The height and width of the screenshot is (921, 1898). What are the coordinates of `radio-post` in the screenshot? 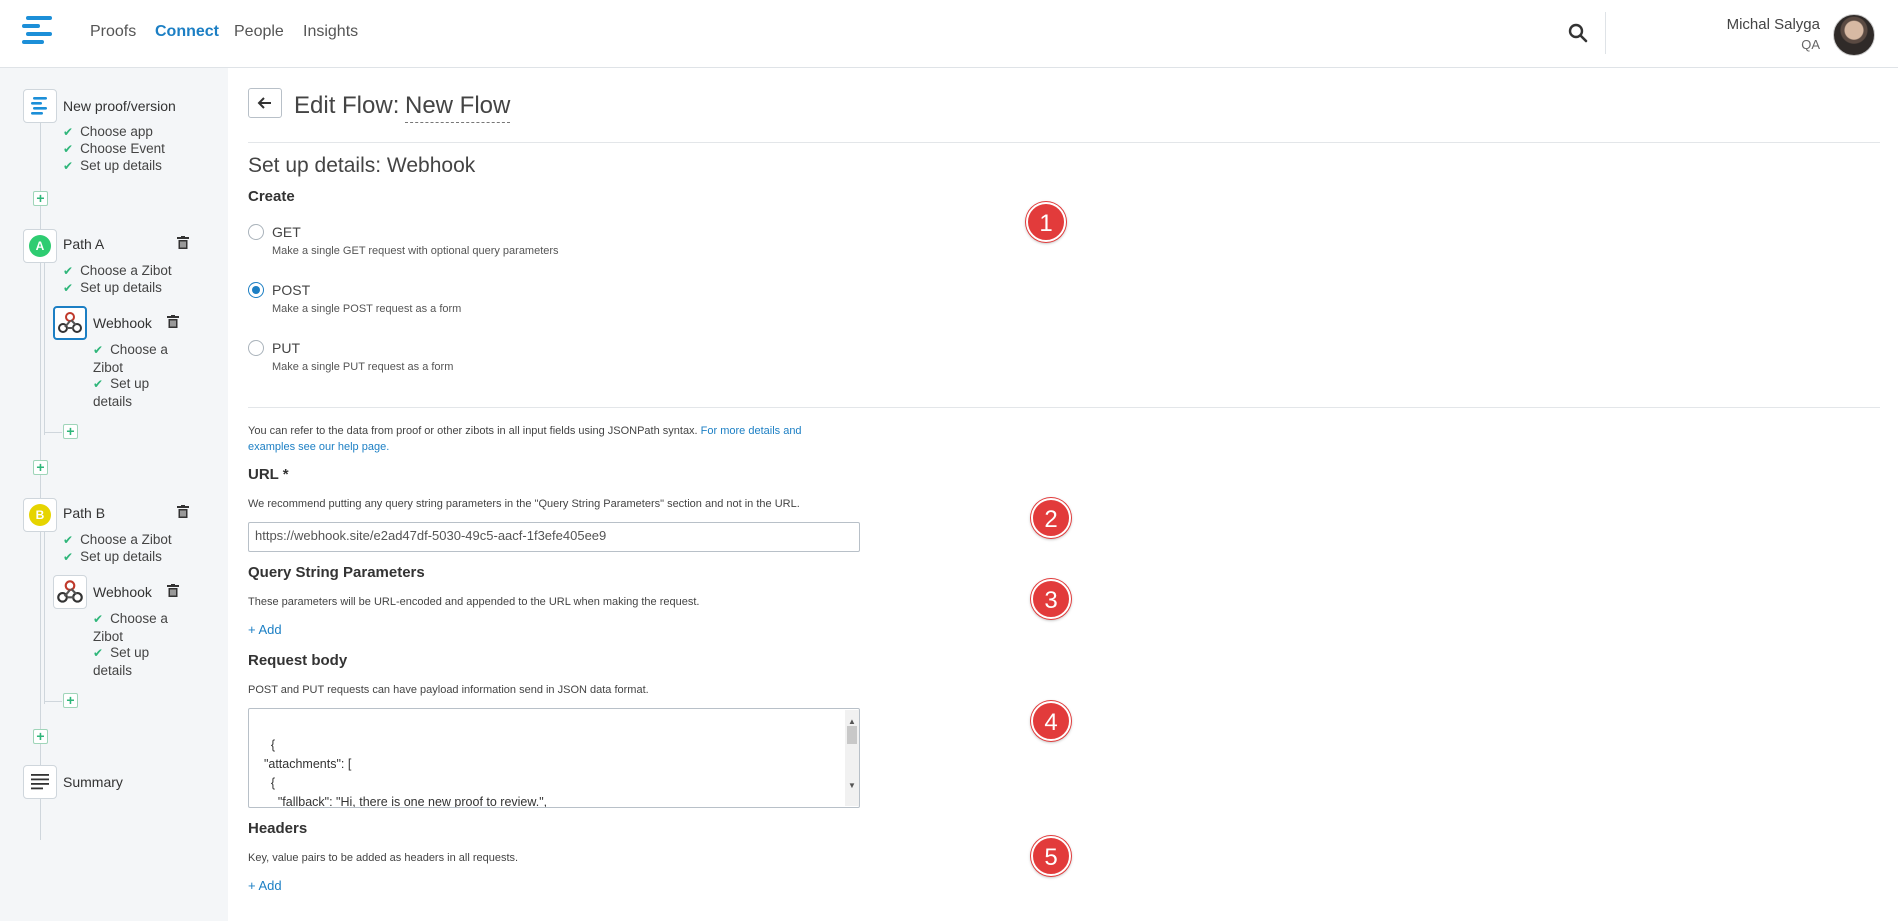 It's located at (256, 290).